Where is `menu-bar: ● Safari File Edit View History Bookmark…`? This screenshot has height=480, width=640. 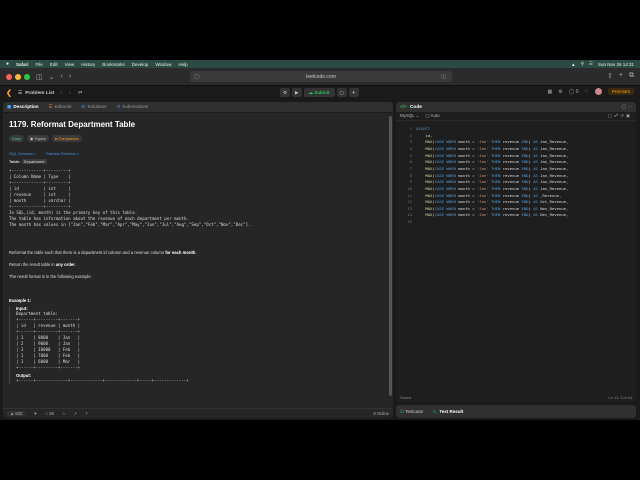
menu-bar: ● Safari File Edit View History Bookmark… is located at coordinates (320, 64).